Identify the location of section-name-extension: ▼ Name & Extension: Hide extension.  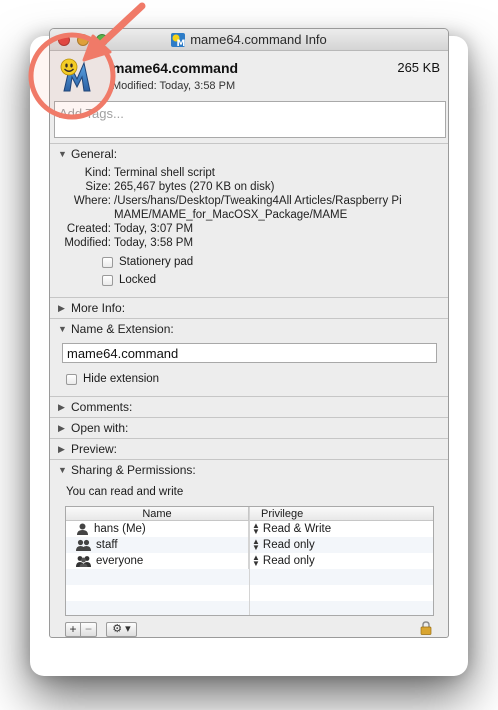
(249, 357).